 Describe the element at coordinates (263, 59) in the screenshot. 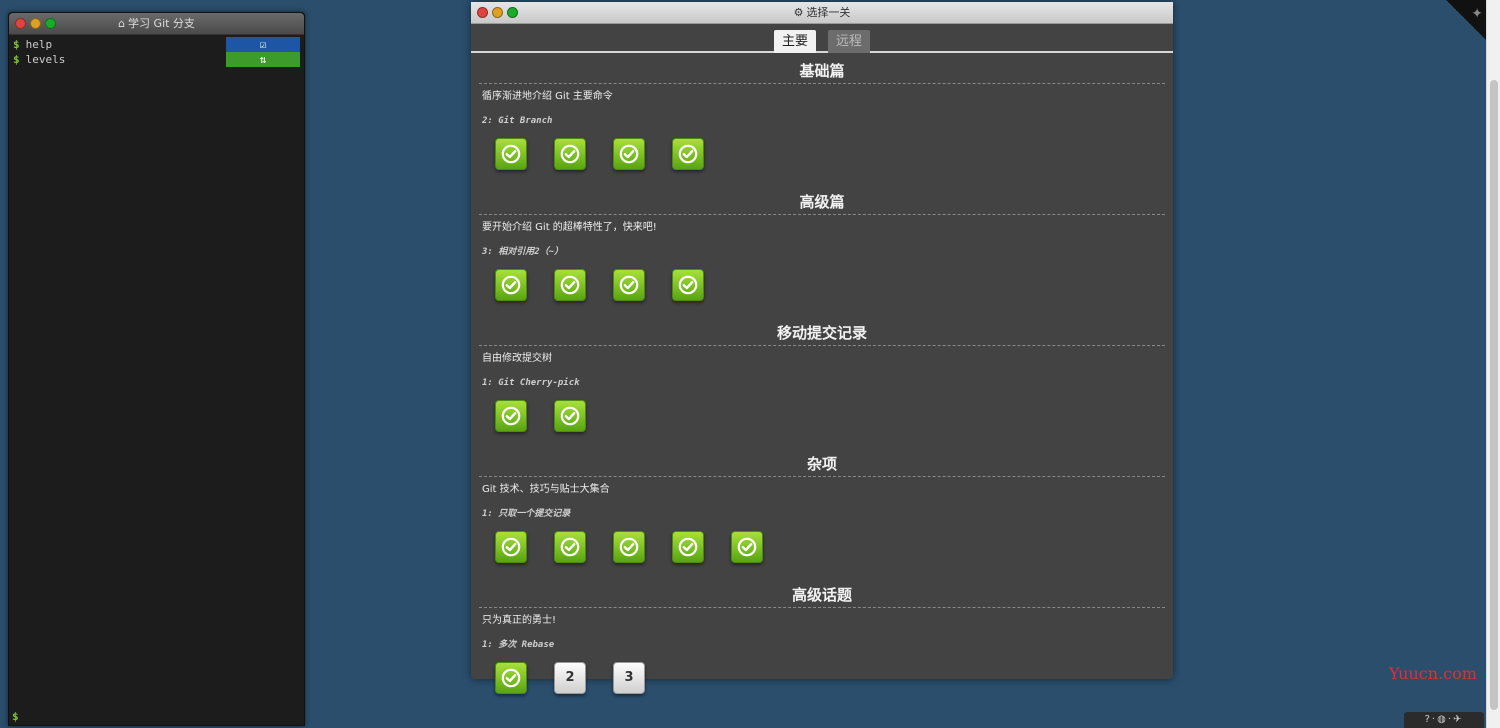

I see `command-status-icon: ⇅` at that location.